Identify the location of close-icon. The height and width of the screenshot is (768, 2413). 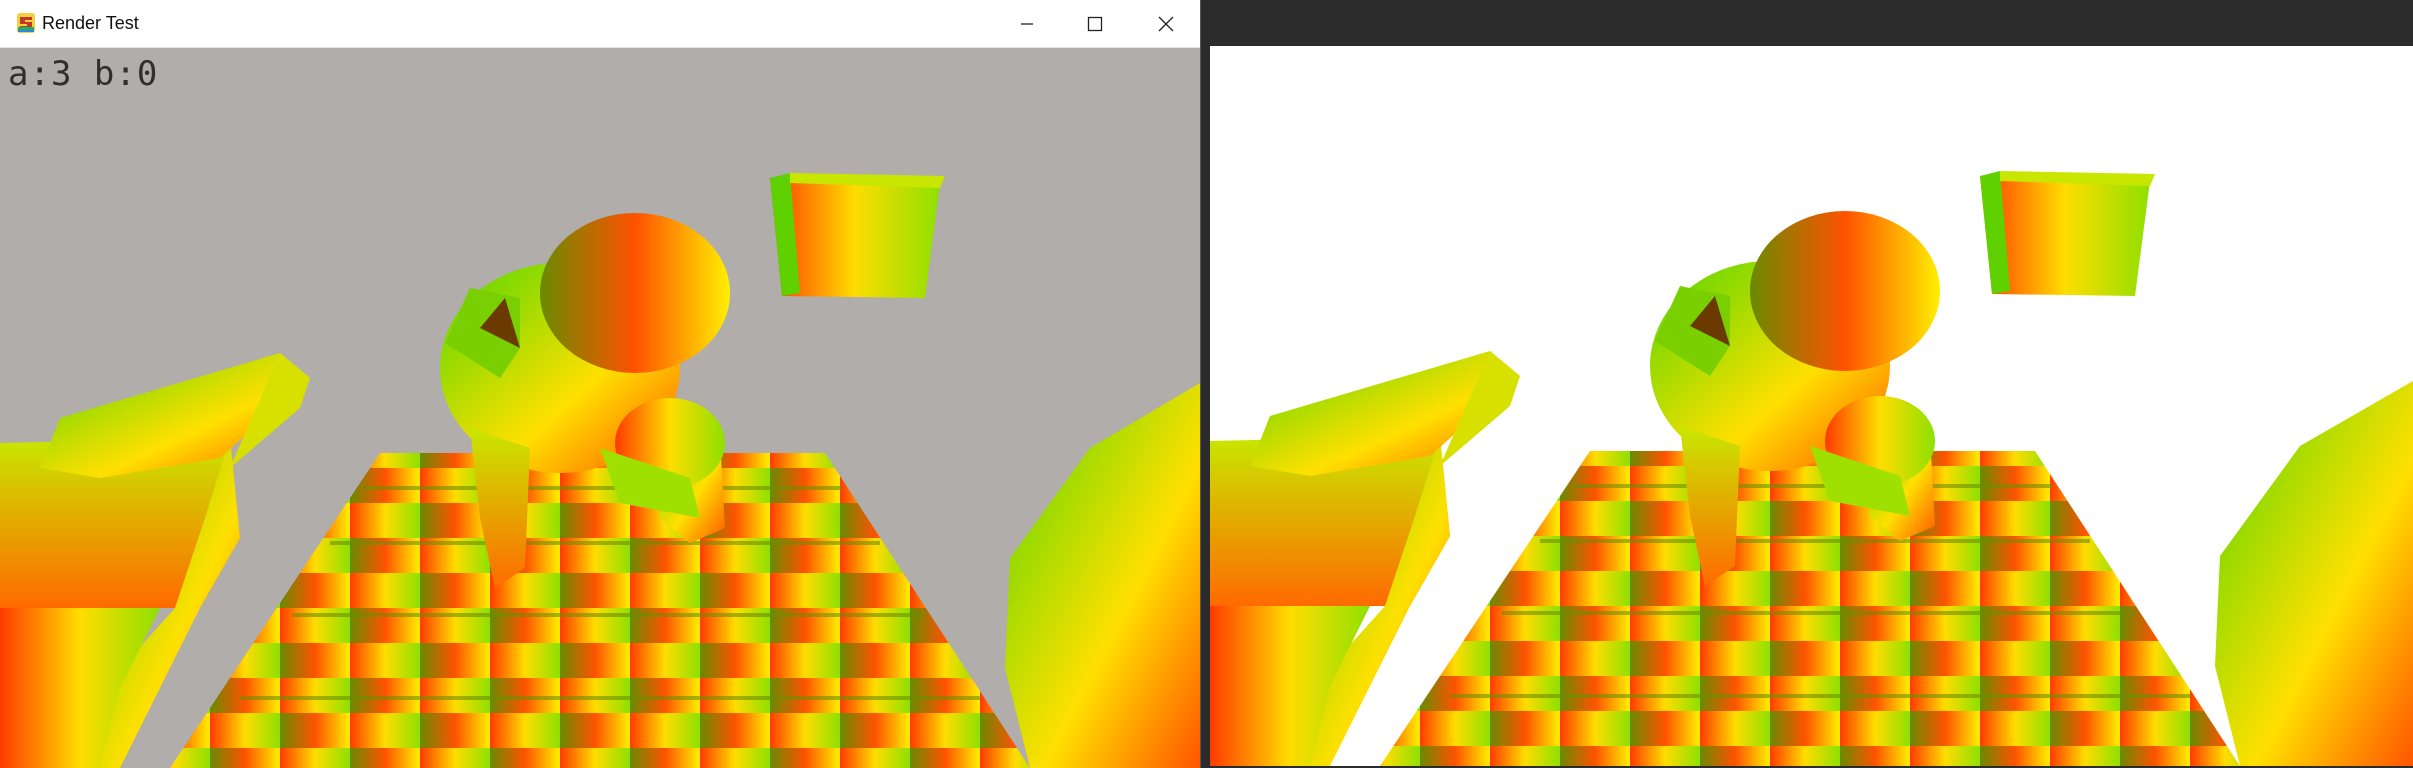
(1166, 23).